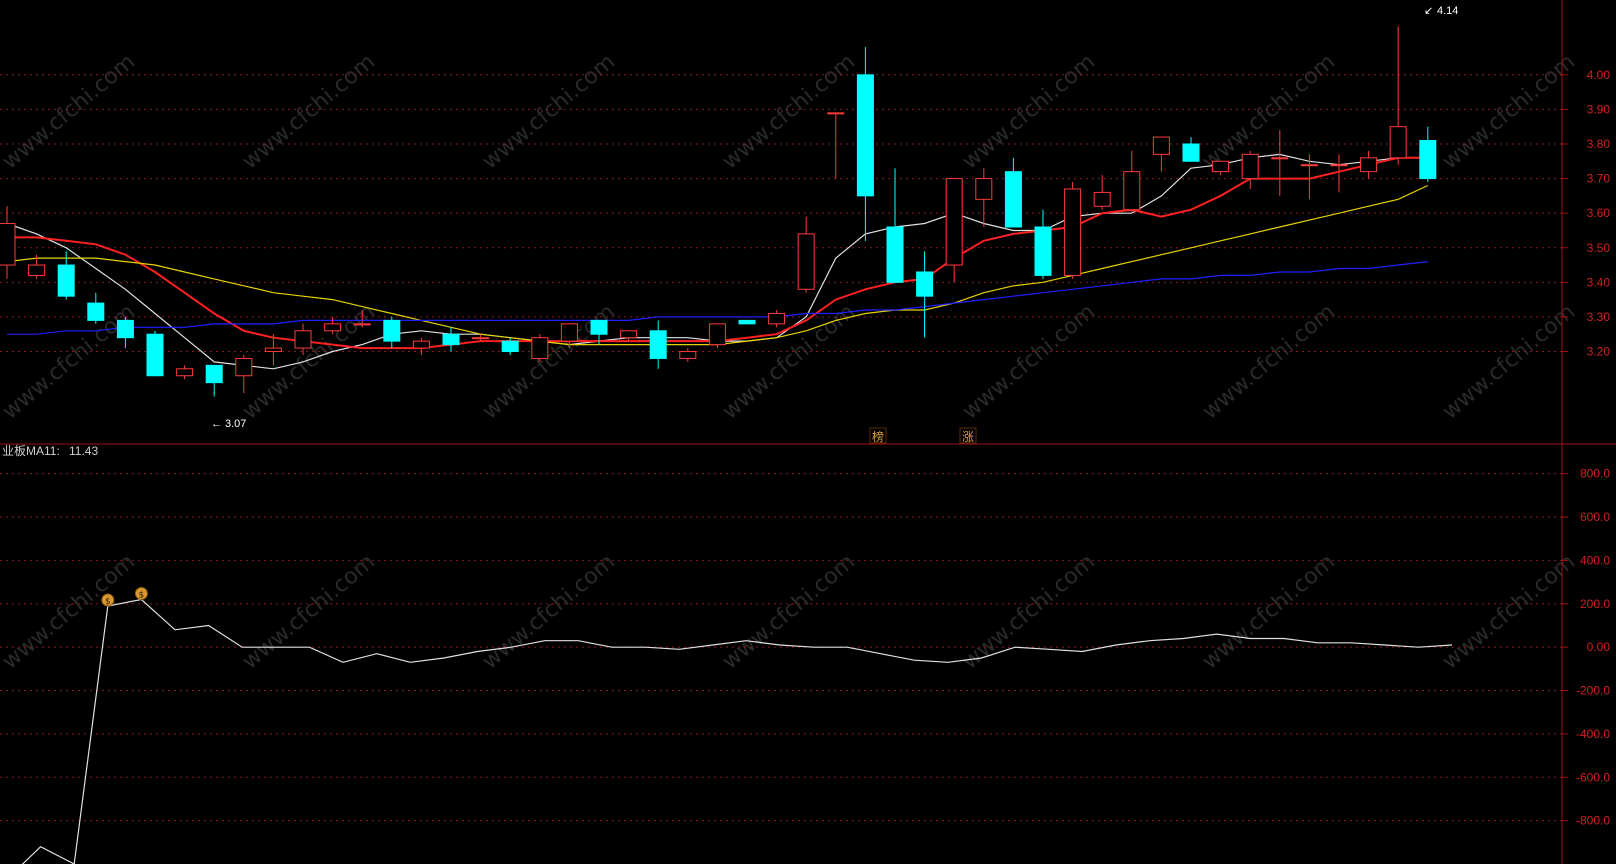  What do you see at coordinates (235, 424) in the screenshot?
I see `low-price-label: 3.07` at bounding box center [235, 424].